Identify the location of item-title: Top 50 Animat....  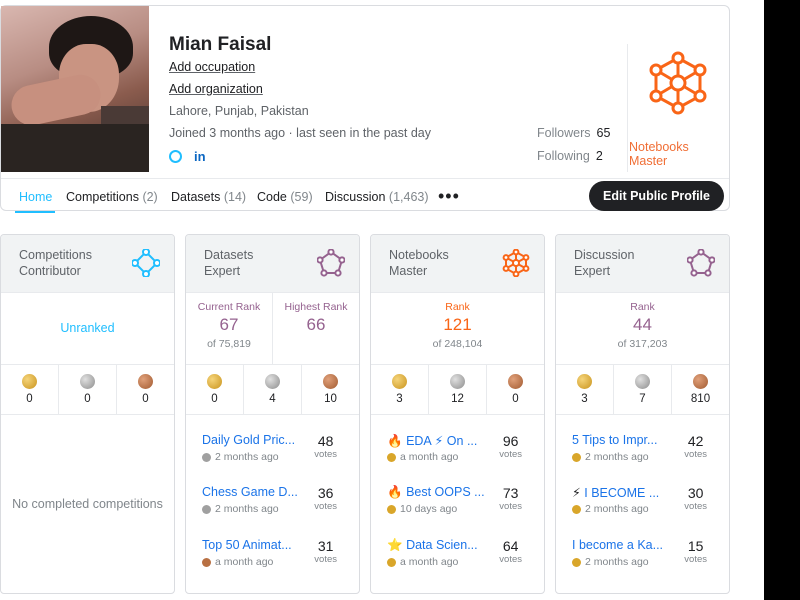
(252, 545).